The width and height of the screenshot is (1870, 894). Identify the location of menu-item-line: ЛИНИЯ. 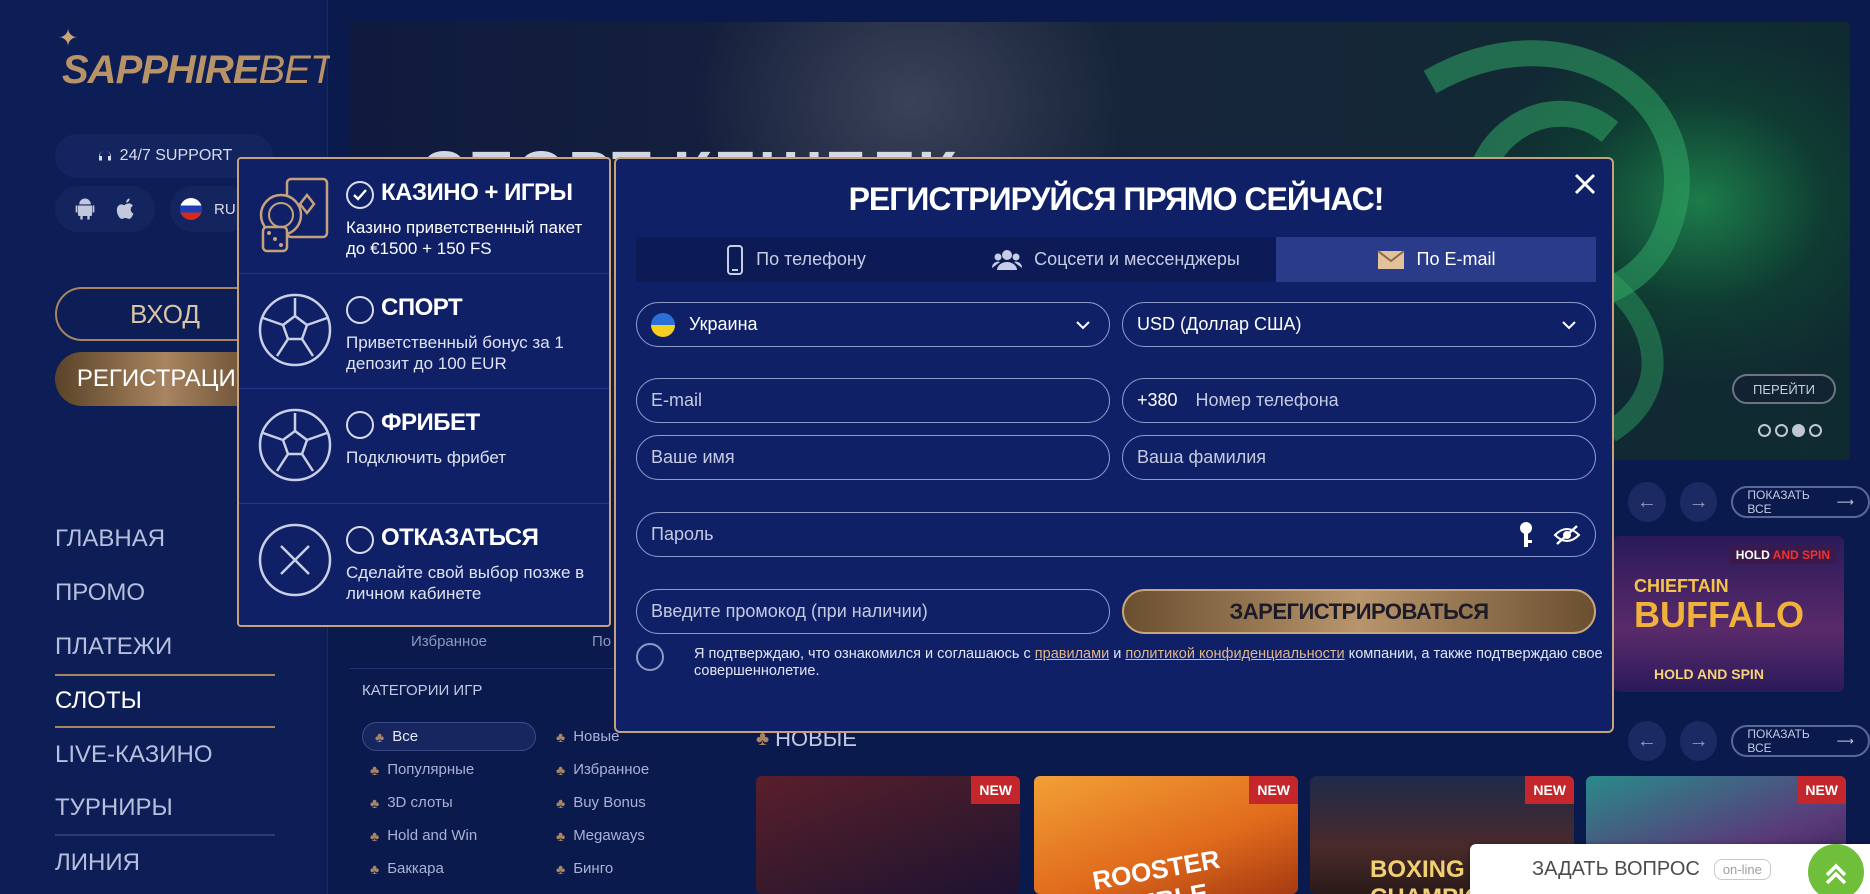
(165, 863).